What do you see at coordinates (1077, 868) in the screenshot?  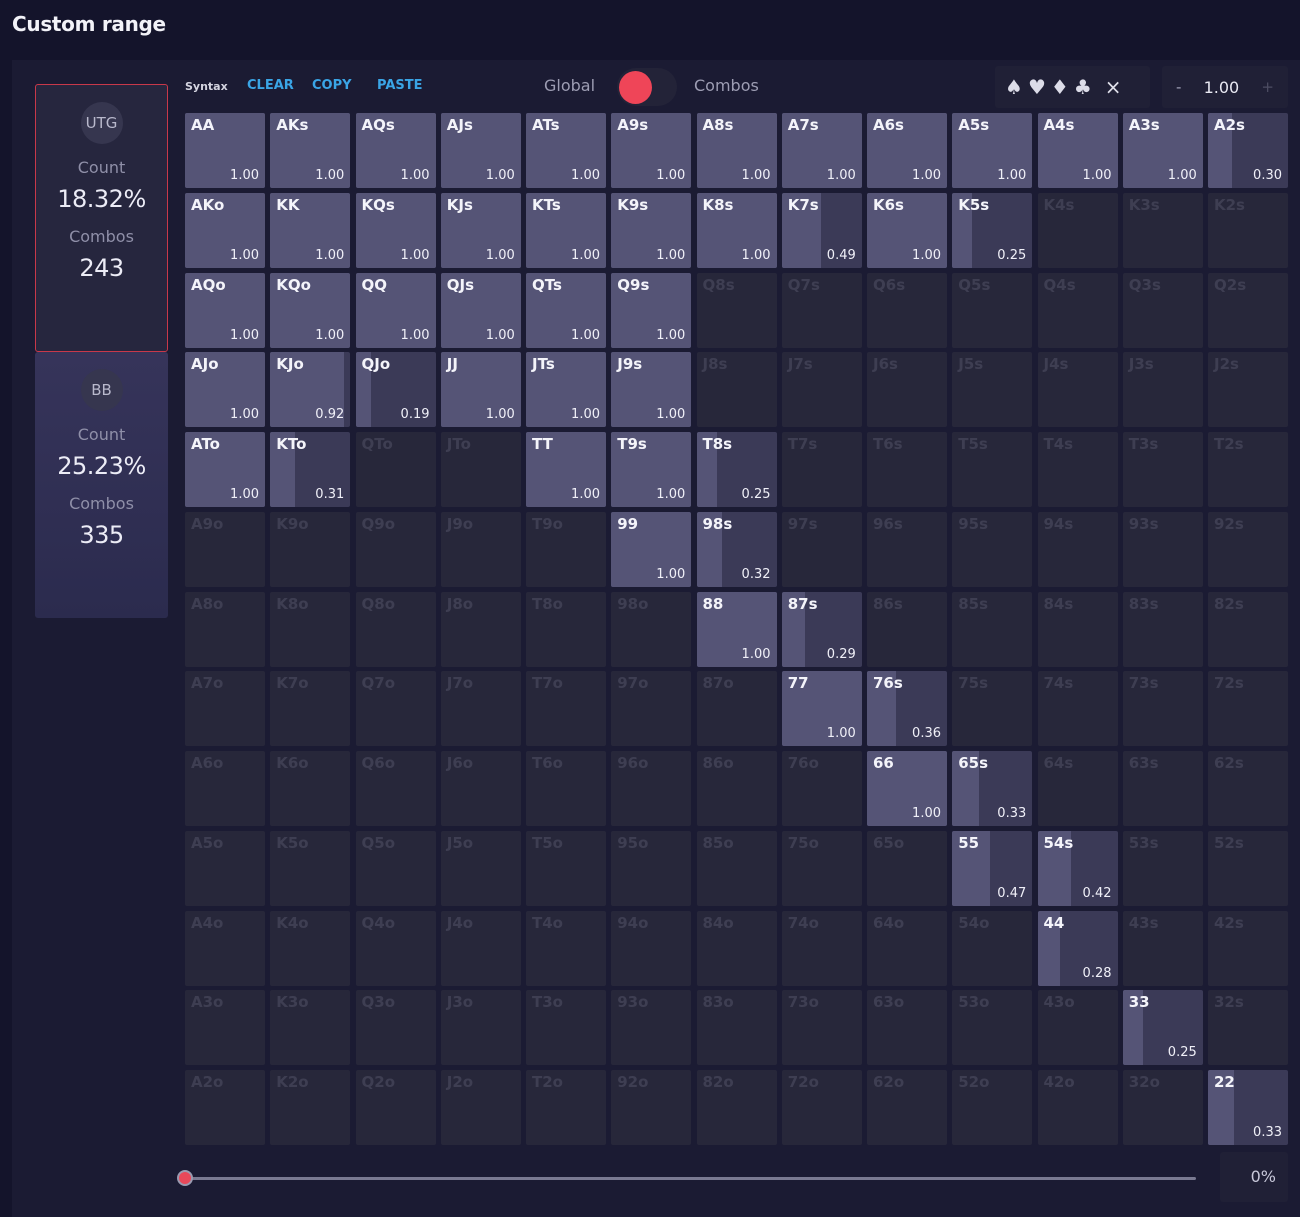 I see `hand-cell-54s: 54s 0.42` at bounding box center [1077, 868].